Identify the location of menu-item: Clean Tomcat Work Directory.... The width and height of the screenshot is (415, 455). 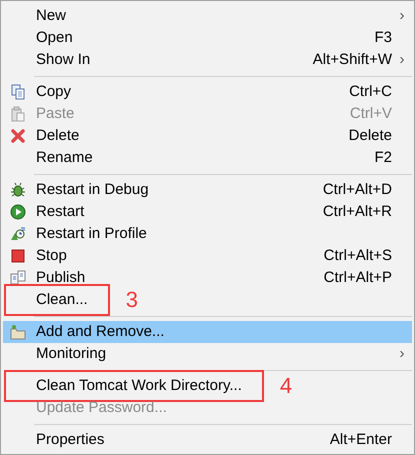
(139, 386).